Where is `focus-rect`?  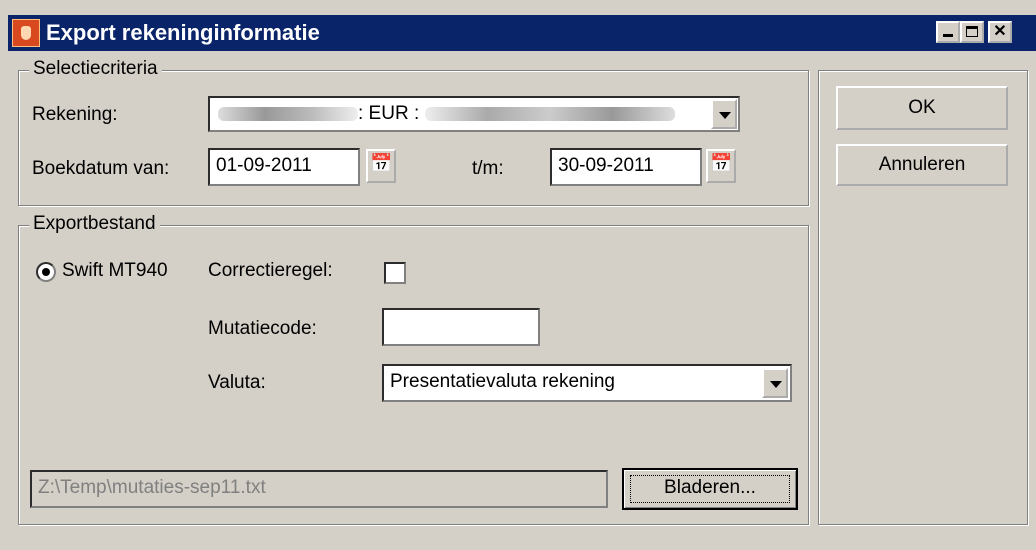
focus-rect is located at coordinates (710, 489).